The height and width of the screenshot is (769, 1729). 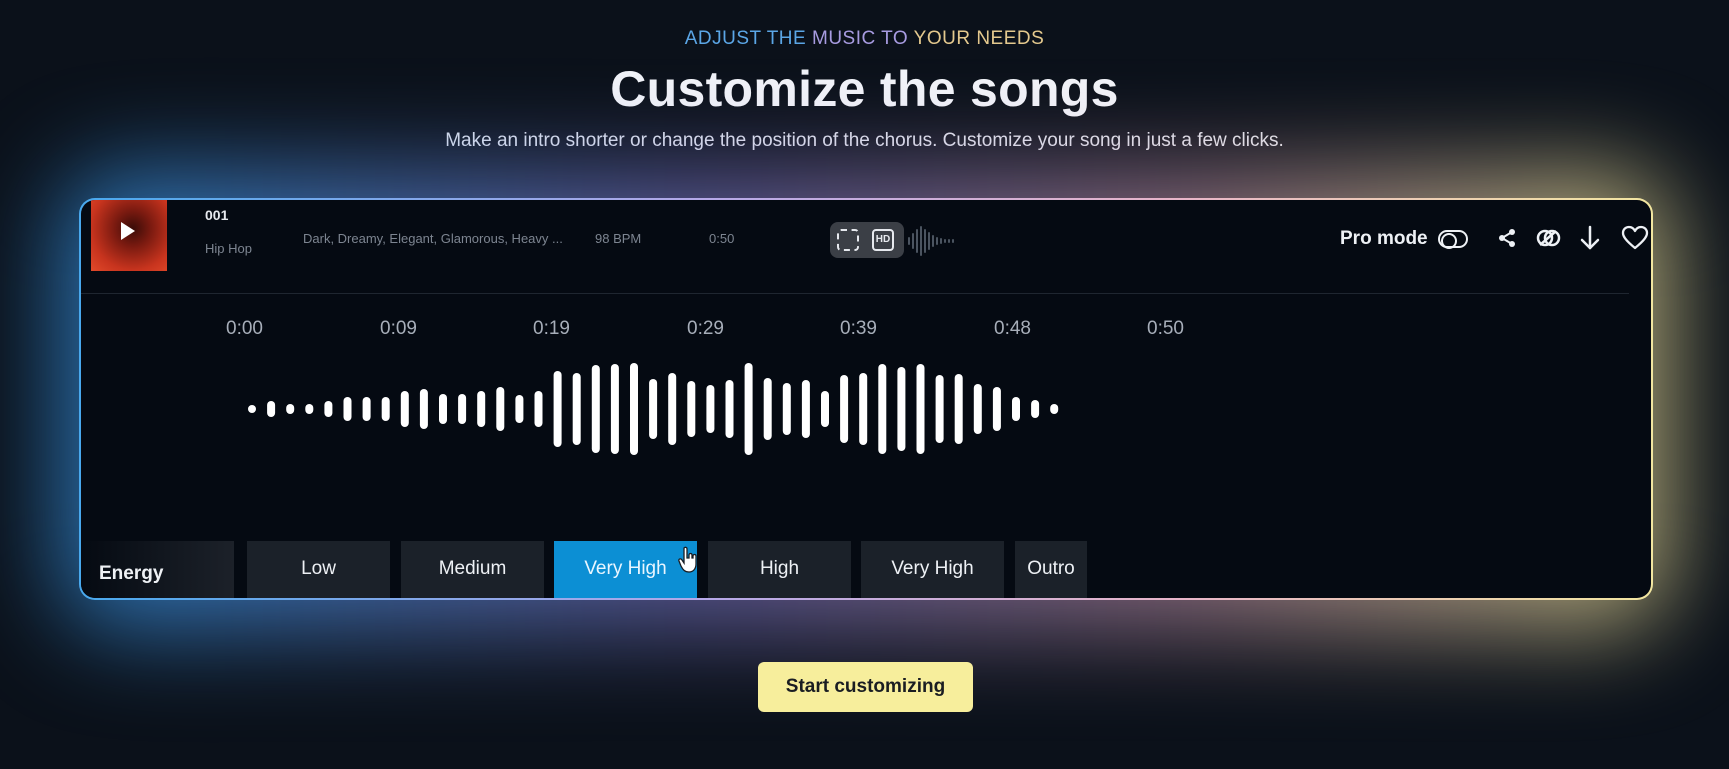 What do you see at coordinates (867, 240) in the screenshot?
I see `tool-pill: HD` at bounding box center [867, 240].